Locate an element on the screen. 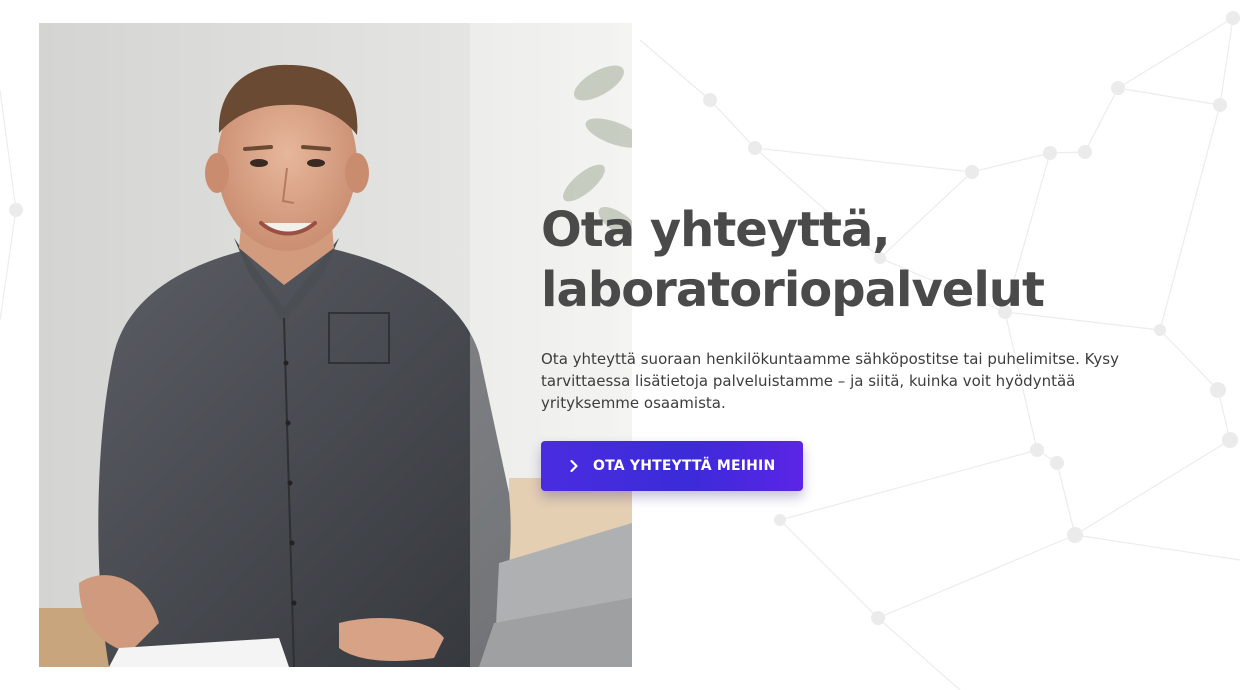 The image size is (1240, 690). page-title-line-2: laboratoriopalvelut is located at coordinates (793, 290).